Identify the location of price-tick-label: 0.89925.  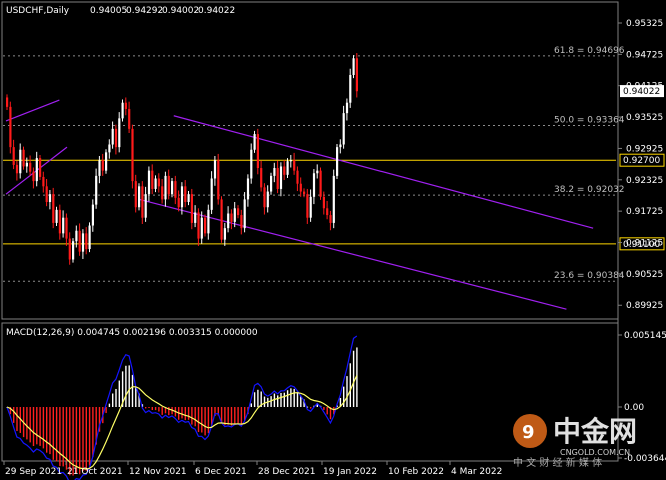
(644, 306).